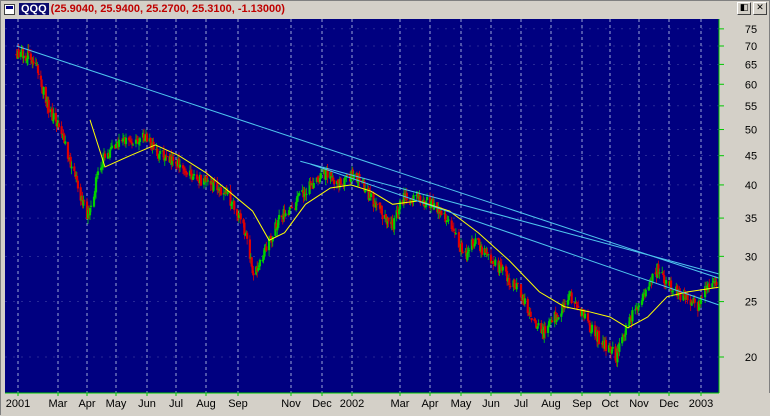  I want to click on price-tick-label: 40, so click(751, 186).